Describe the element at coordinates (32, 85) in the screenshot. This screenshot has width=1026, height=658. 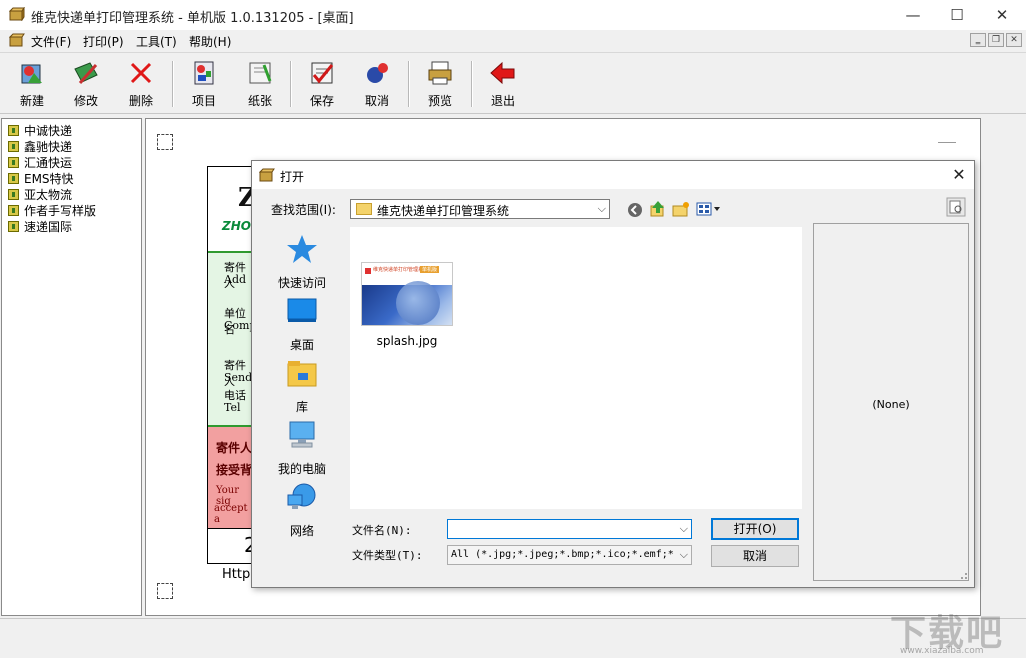
I see `new-button: 新建` at that location.